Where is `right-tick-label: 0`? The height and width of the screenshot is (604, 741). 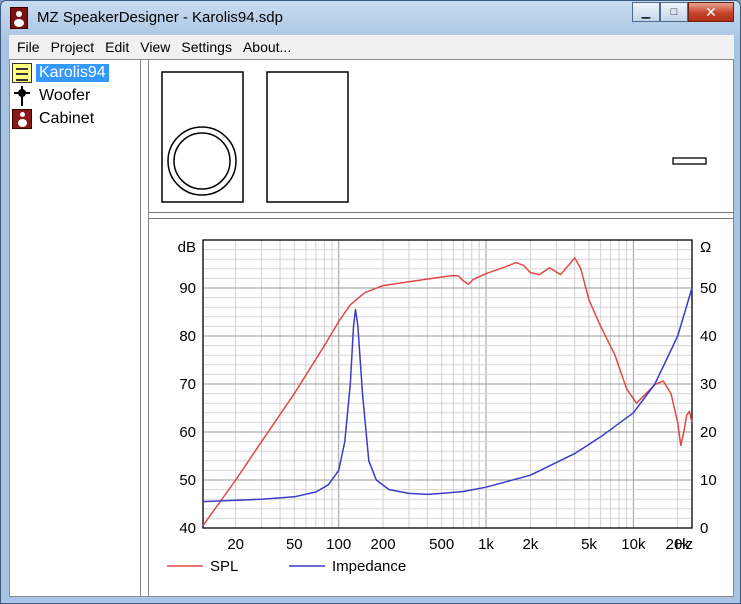 right-tick-label: 0 is located at coordinates (704, 528).